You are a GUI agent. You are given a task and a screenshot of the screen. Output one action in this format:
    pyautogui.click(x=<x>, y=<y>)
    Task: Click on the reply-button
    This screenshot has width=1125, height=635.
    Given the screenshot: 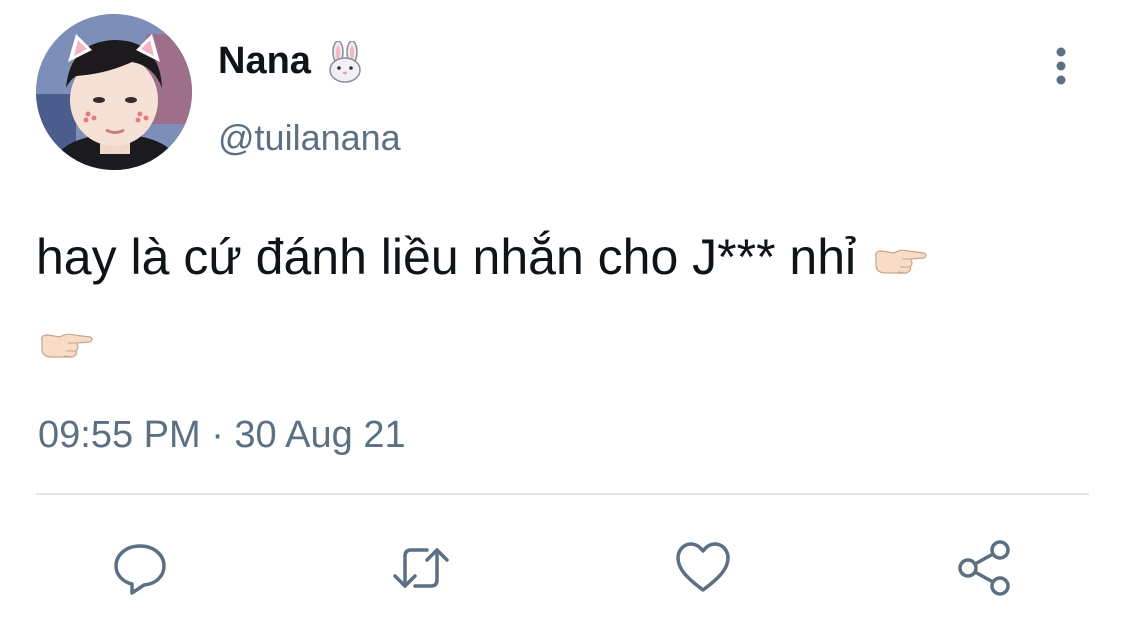 What is the action you would take?
    pyautogui.click(x=140, y=568)
    